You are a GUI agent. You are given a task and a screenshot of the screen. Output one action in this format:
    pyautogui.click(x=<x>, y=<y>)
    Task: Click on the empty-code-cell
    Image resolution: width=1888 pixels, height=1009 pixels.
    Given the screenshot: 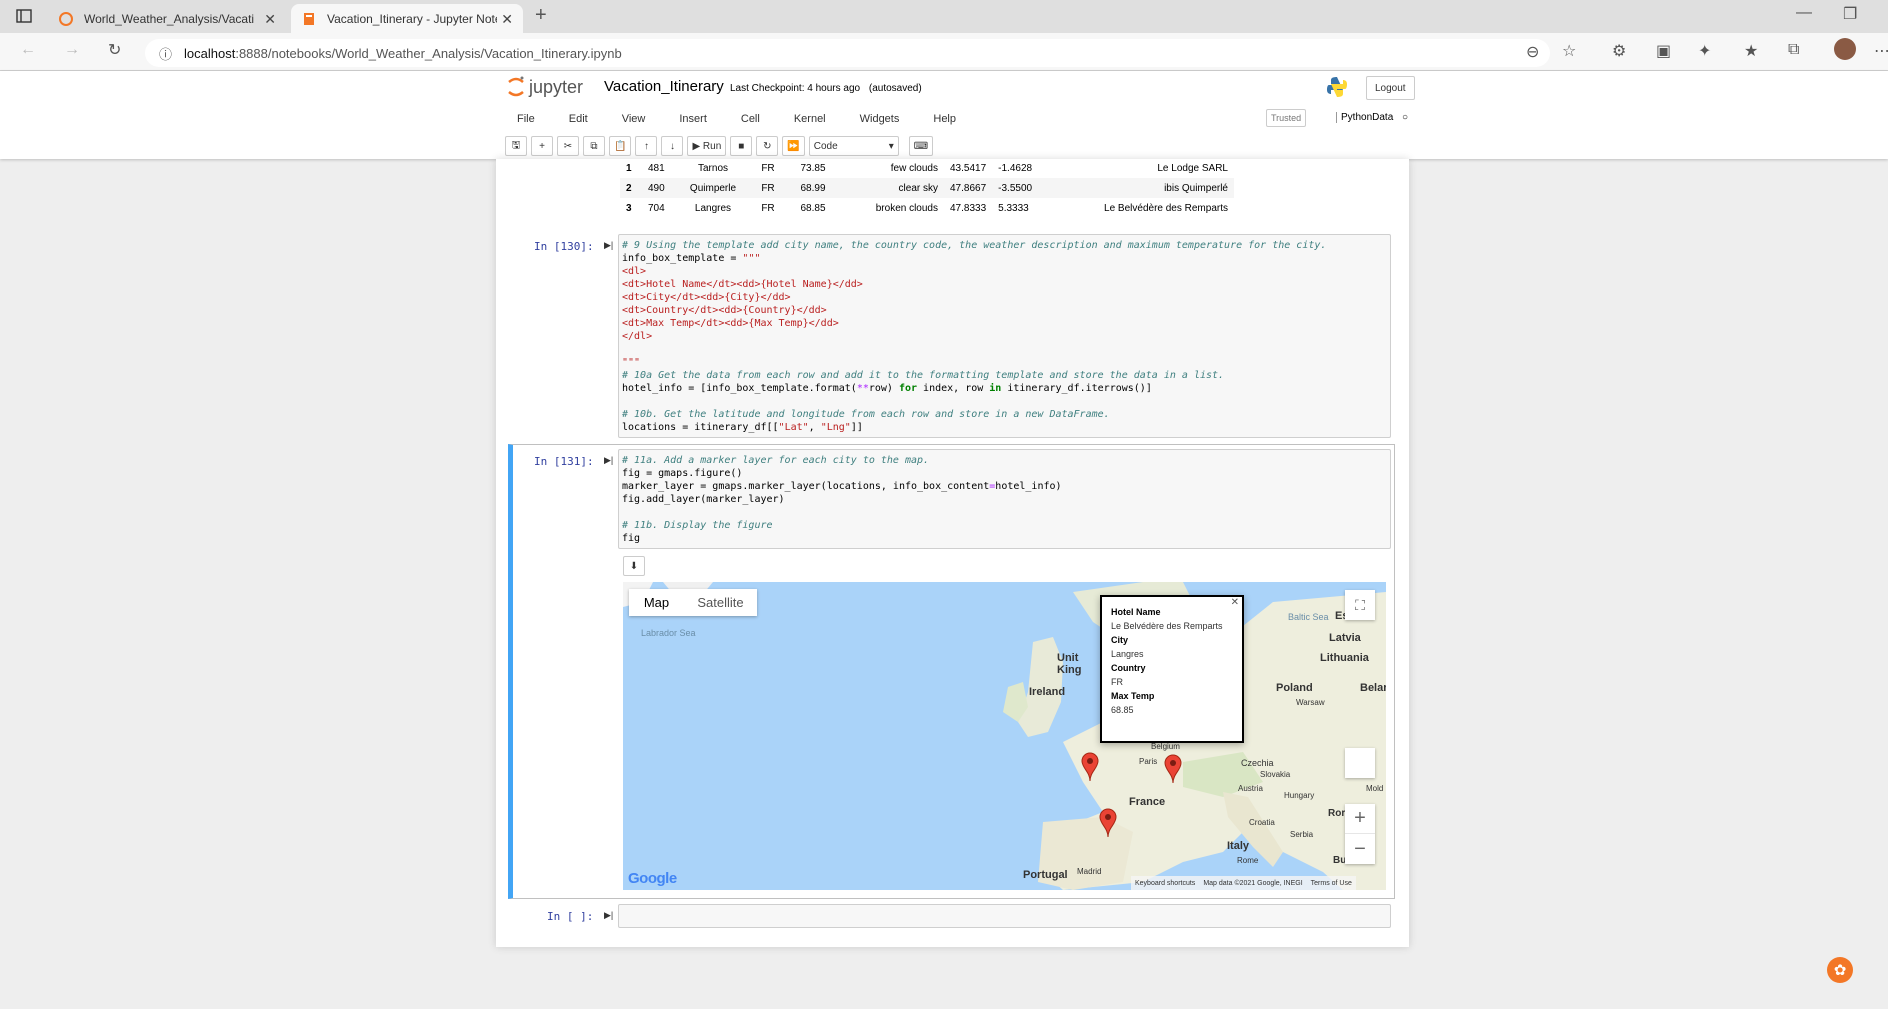 What is the action you would take?
    pyautogui.click(x=1004, y=916)
    